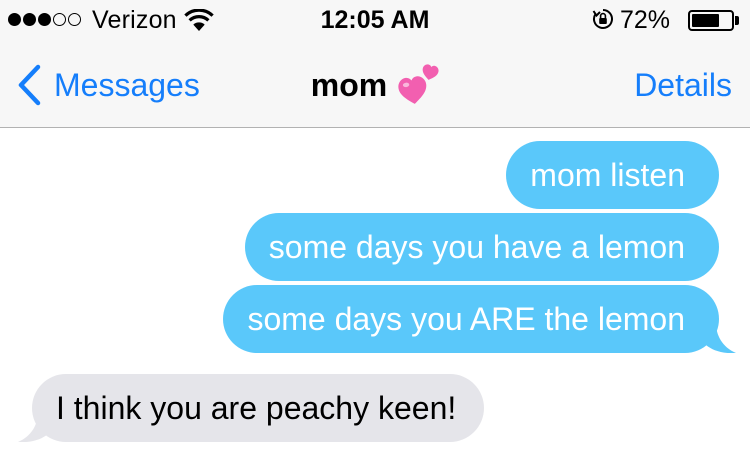 This screenshot has height=452, width=750. What do you see at coordinates (29, 85) in the screenshot?
I see `chevron-left-icon` at bounding box center [29, 85].